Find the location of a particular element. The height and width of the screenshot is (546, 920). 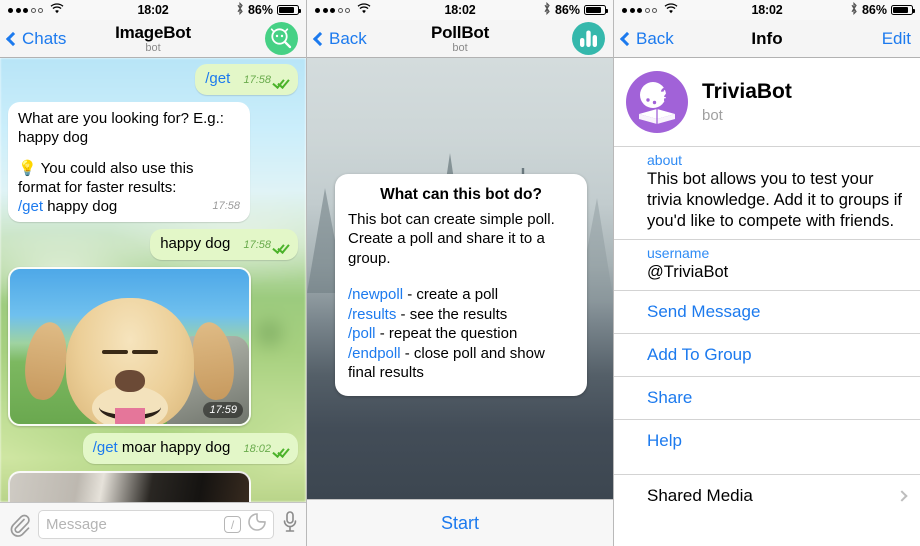

message-text: happy dog is located at coordinates (195, 243).